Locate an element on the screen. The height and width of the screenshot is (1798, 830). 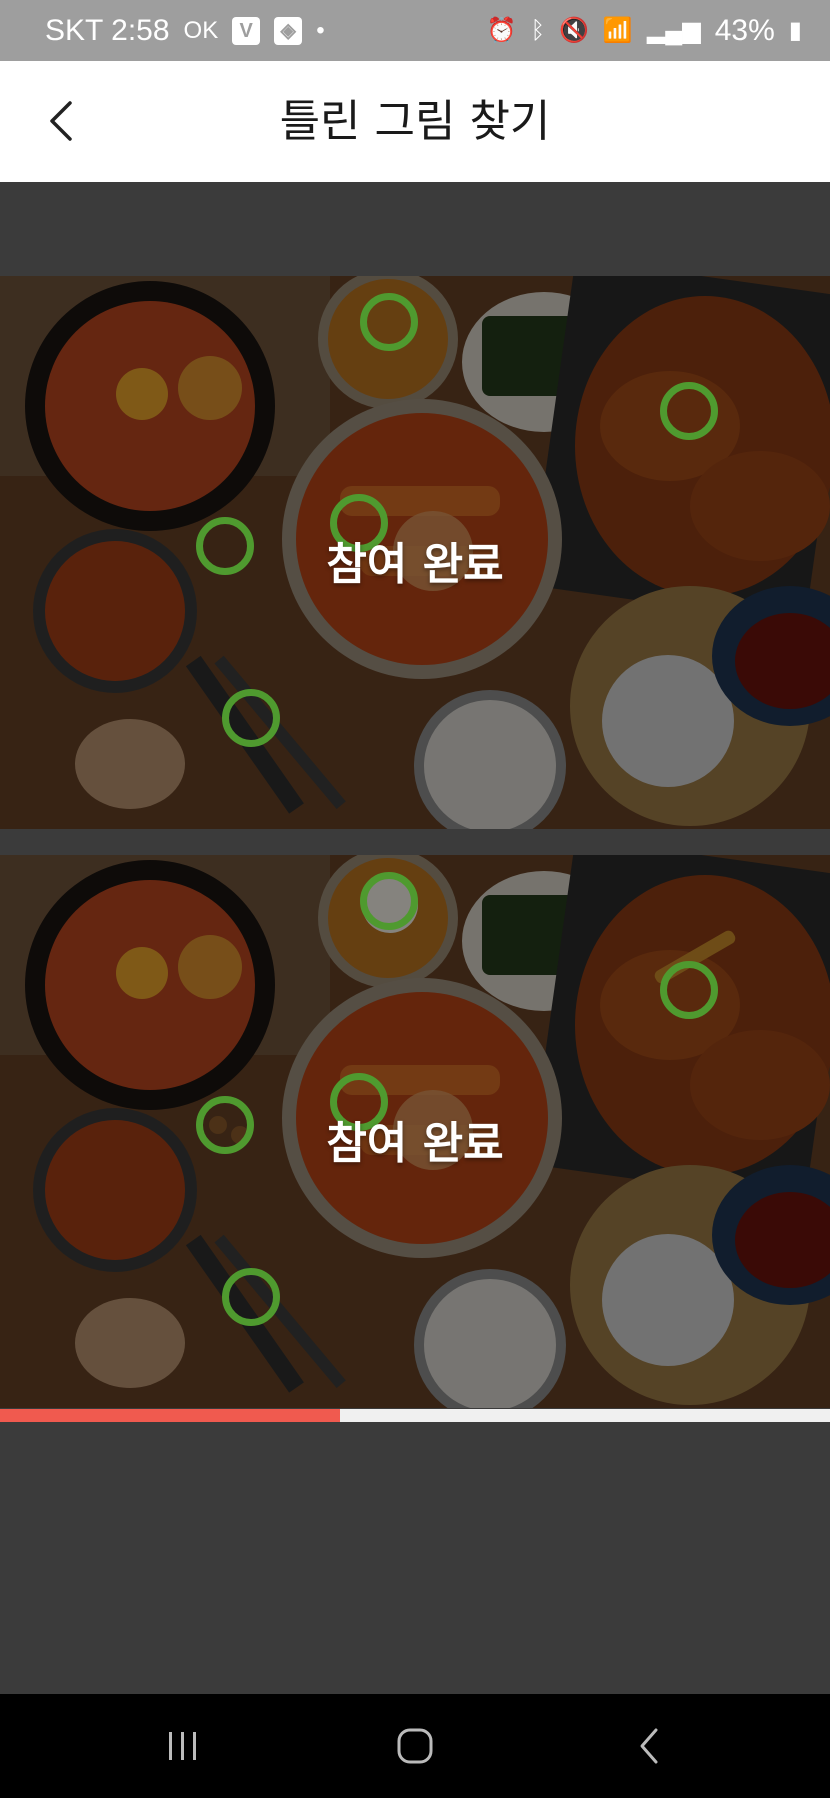
home-button is located at coordinates (415, 1746).